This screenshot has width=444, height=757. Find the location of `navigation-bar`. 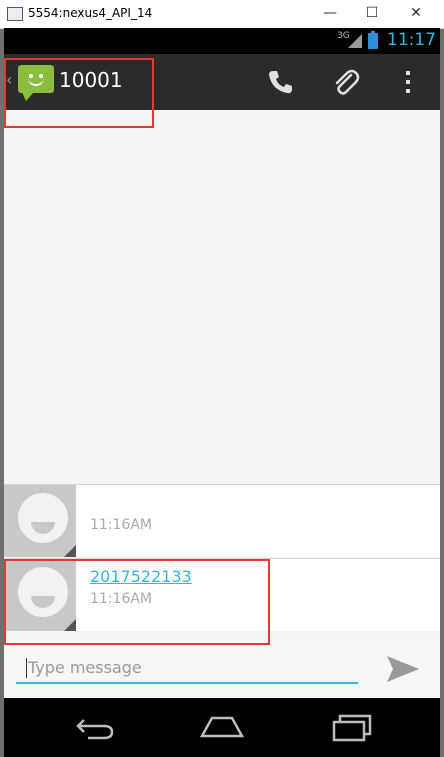

navigation-bar is located at coordinates (222, 727).